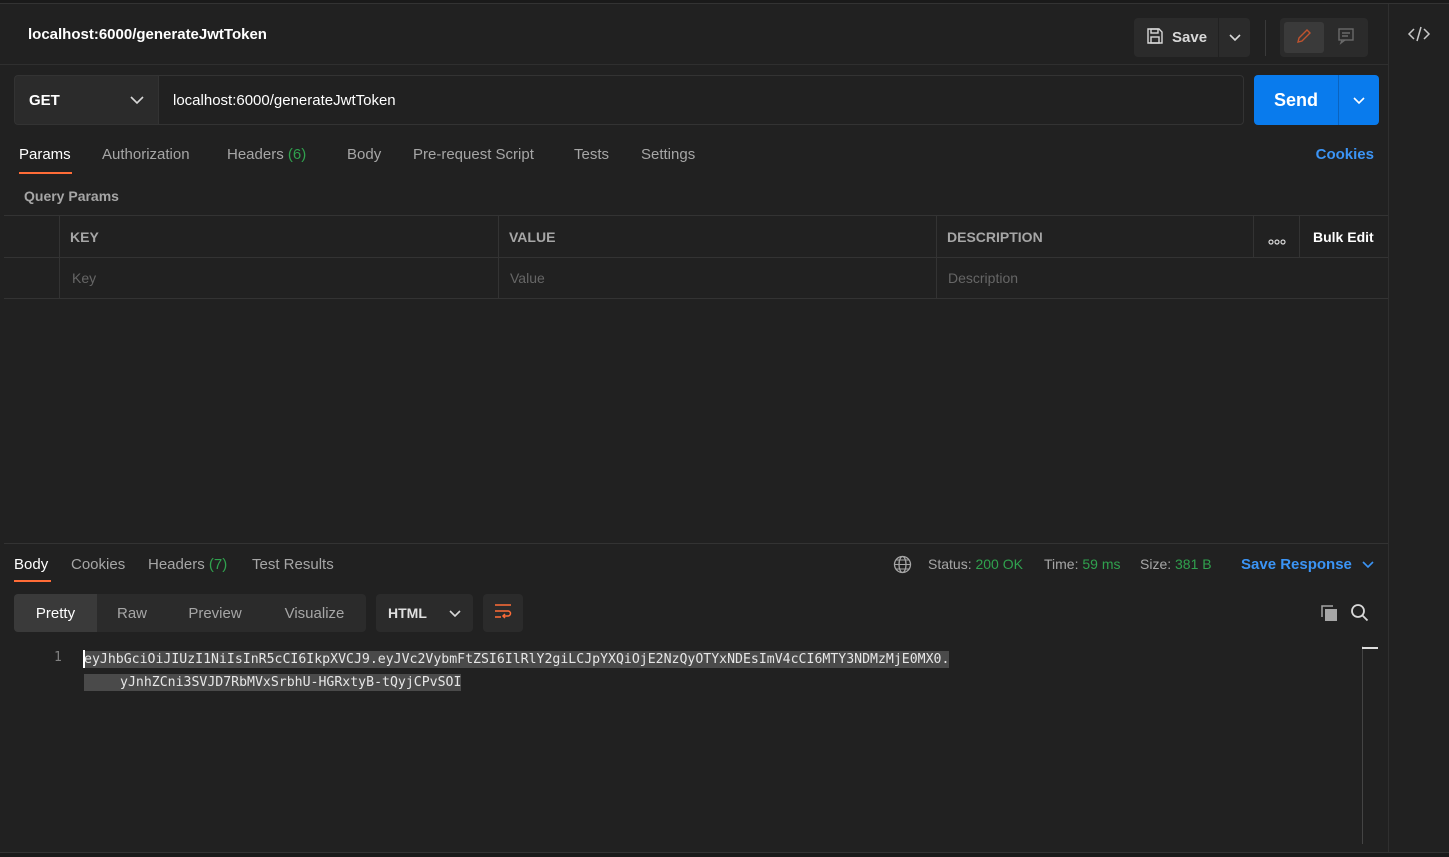 Image resolution: width=1449 pixels, height=857 pixels. What do you see at coordinates (255, 154) in the screenshot?
I see `tab-headers-label: Headers` at bounding box center [255, 154].